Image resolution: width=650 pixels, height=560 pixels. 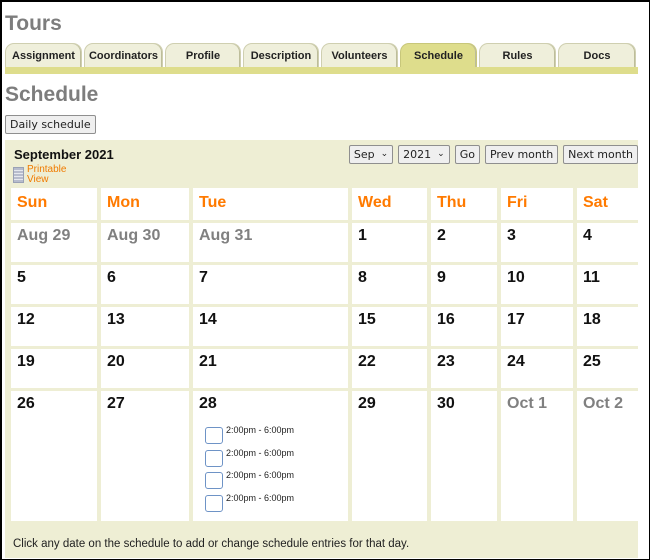 I want to click on day-number: 8, so click(x=362, y=277).